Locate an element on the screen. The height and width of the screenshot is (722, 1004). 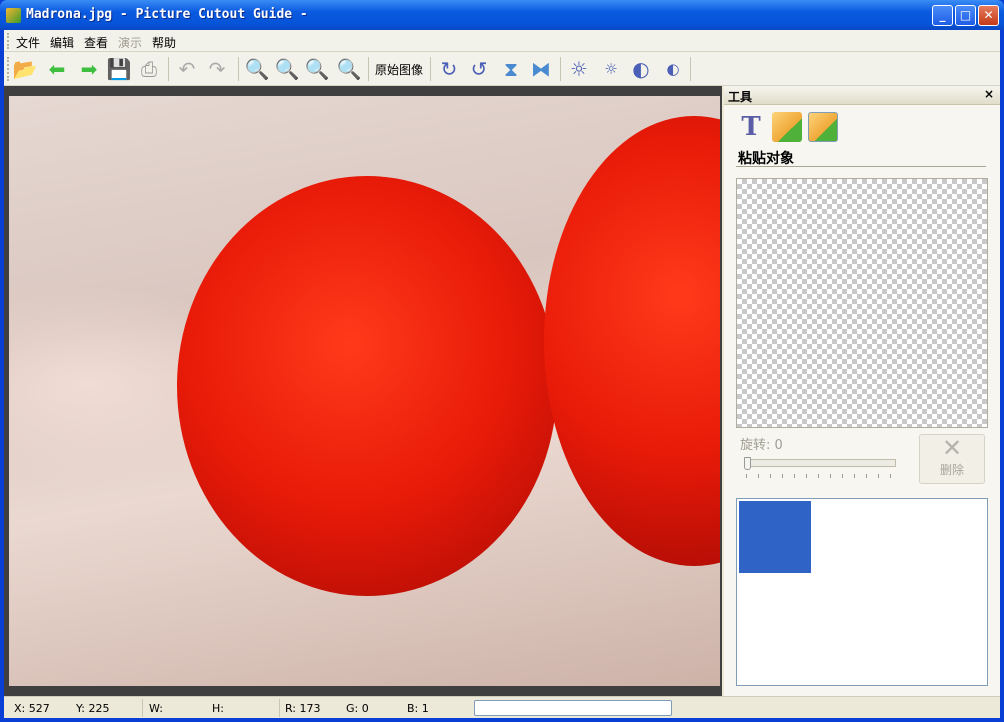
toolbar-grip is located at coordinates (8, 69).